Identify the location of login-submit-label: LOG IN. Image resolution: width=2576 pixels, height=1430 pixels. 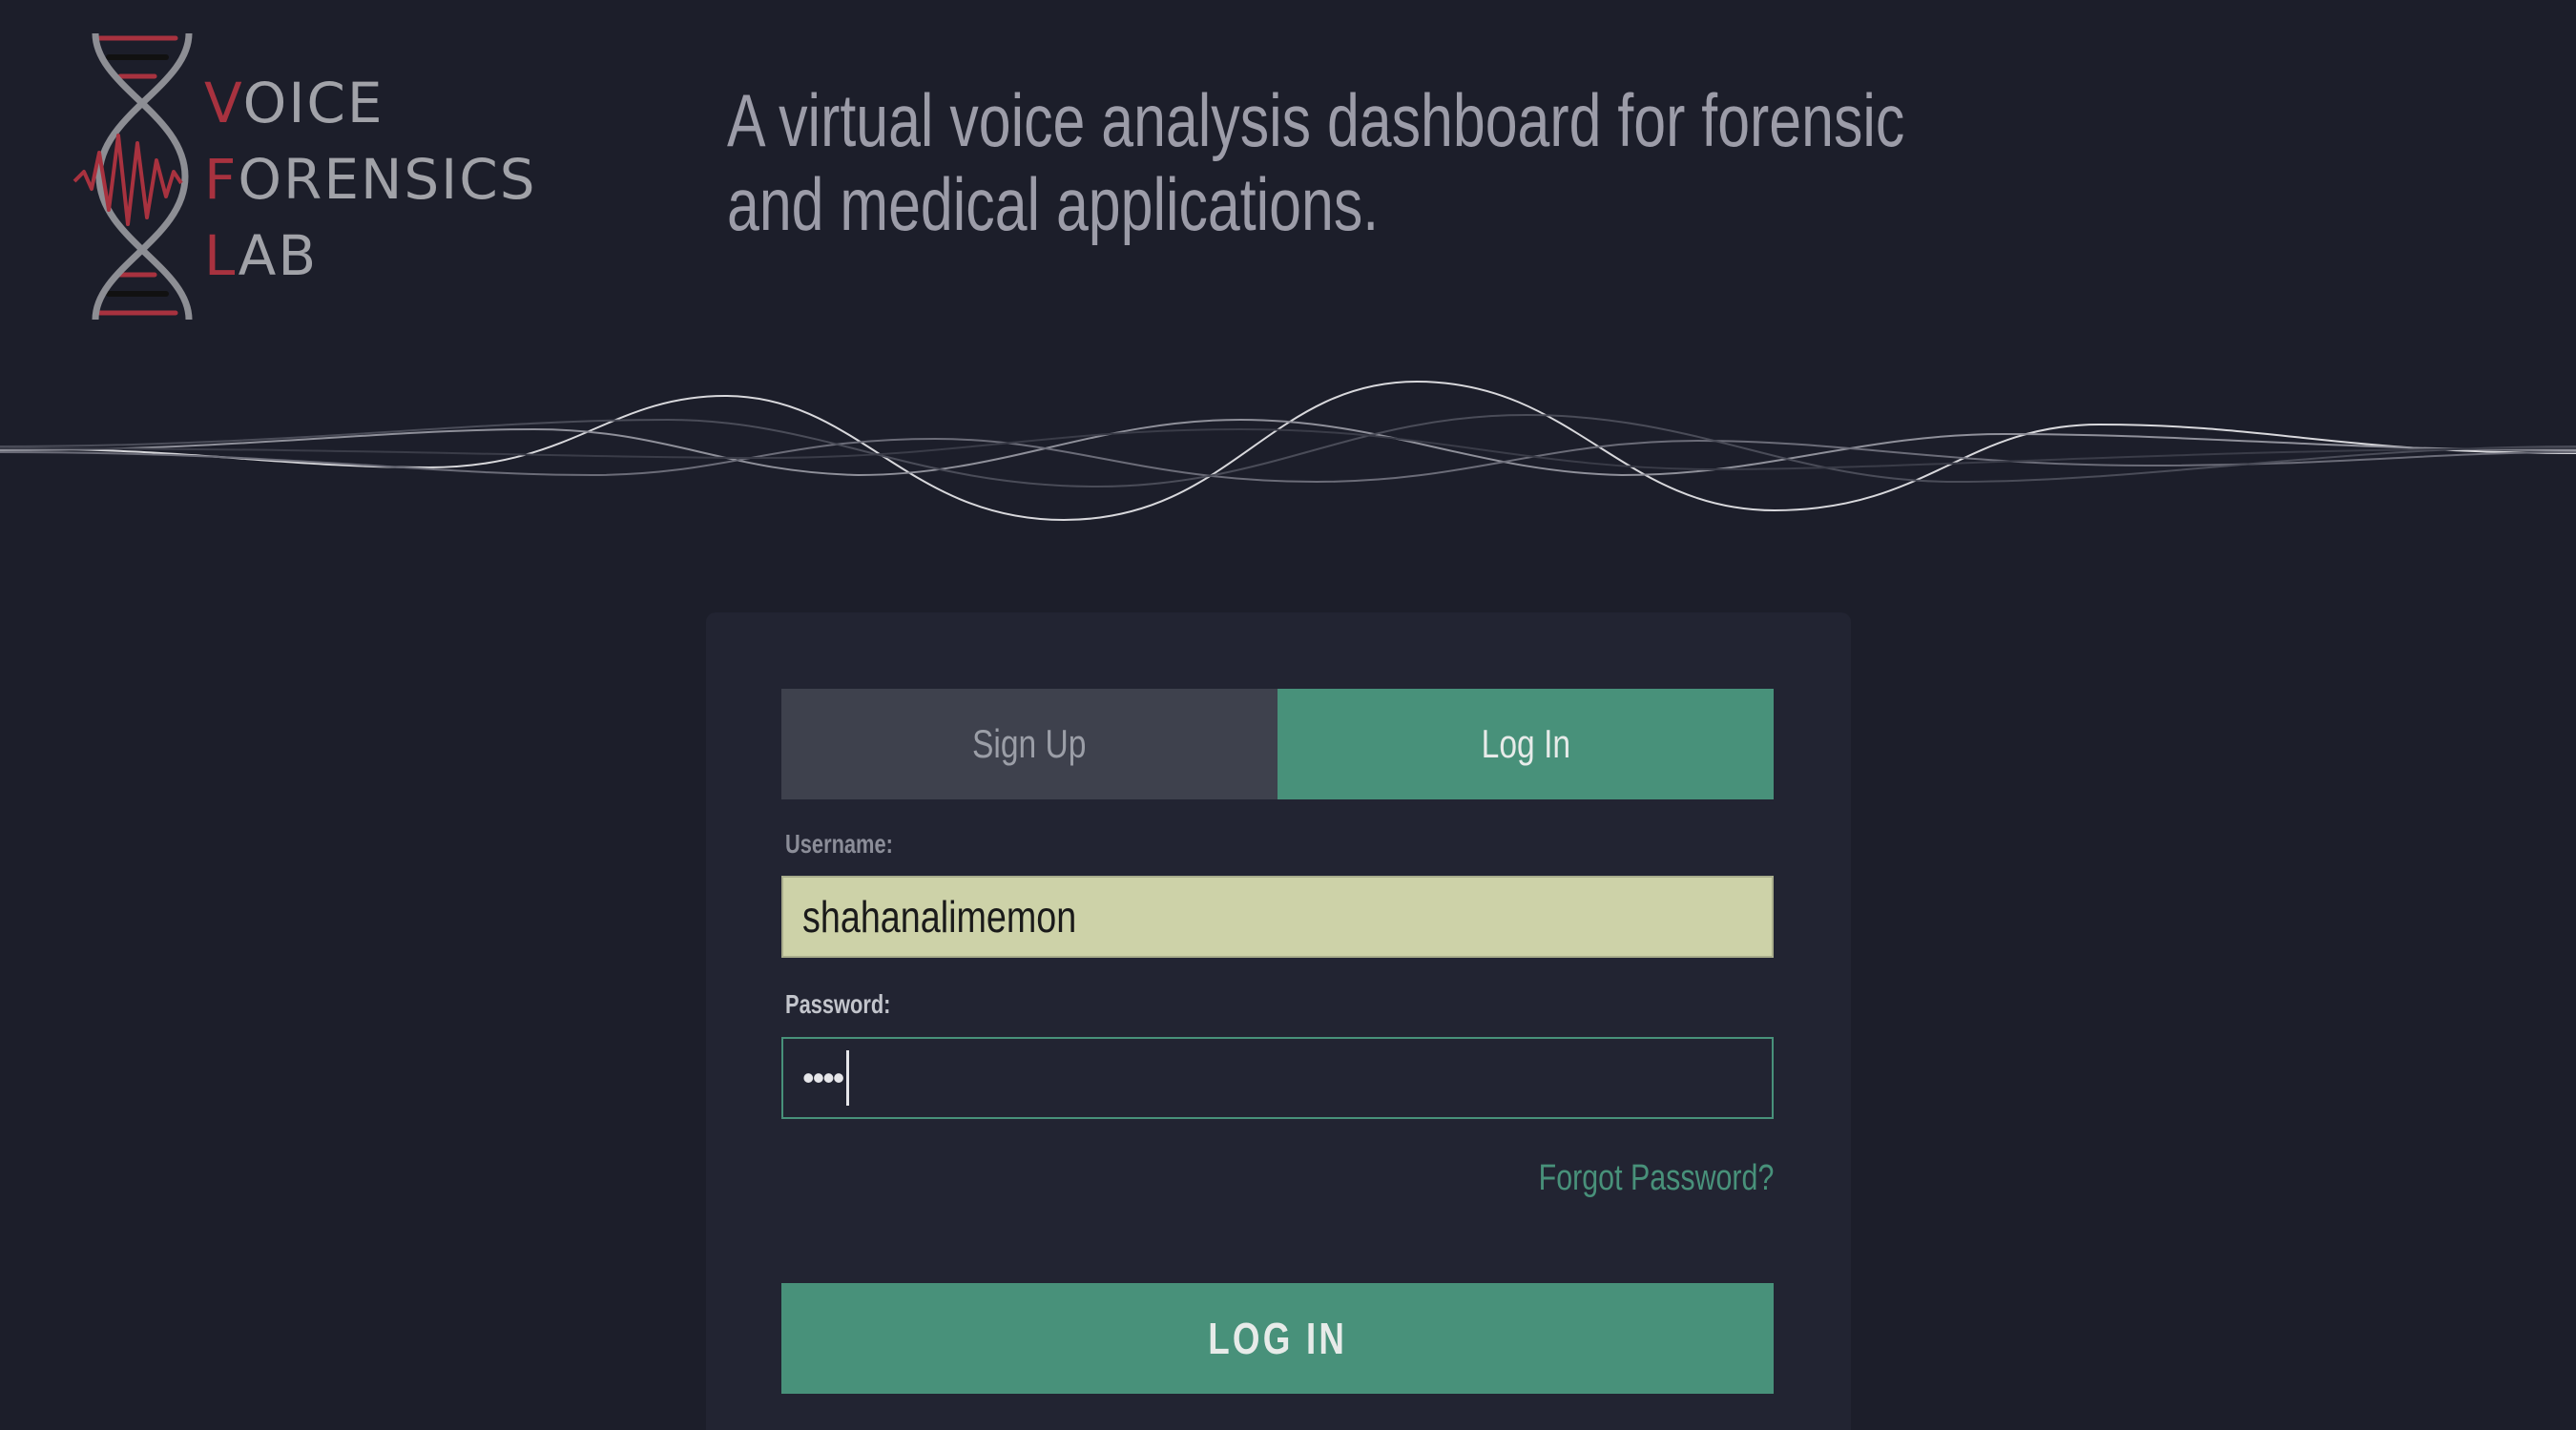
(1277, 1338).